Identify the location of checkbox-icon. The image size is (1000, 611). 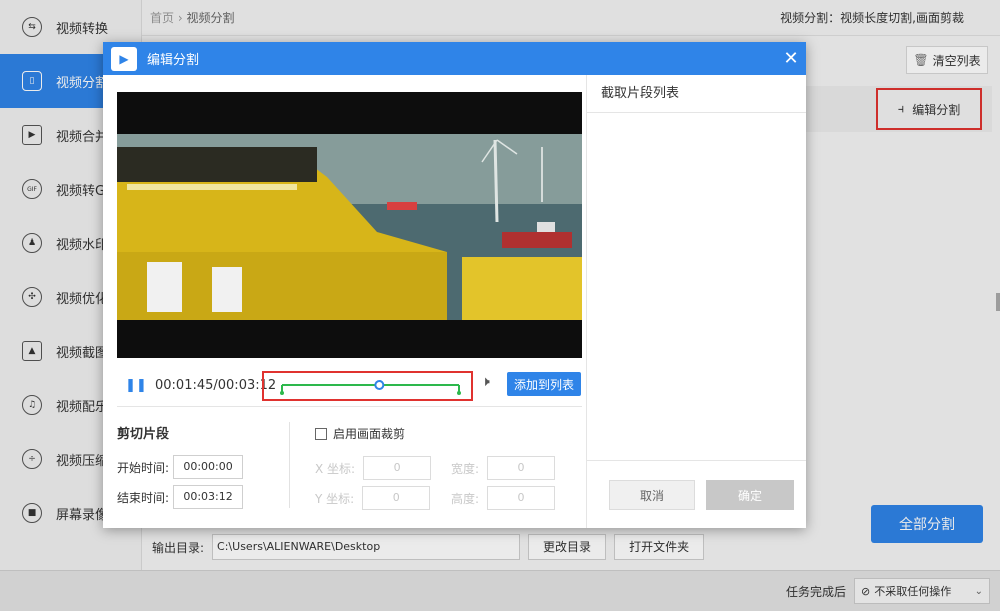
(321, 433).